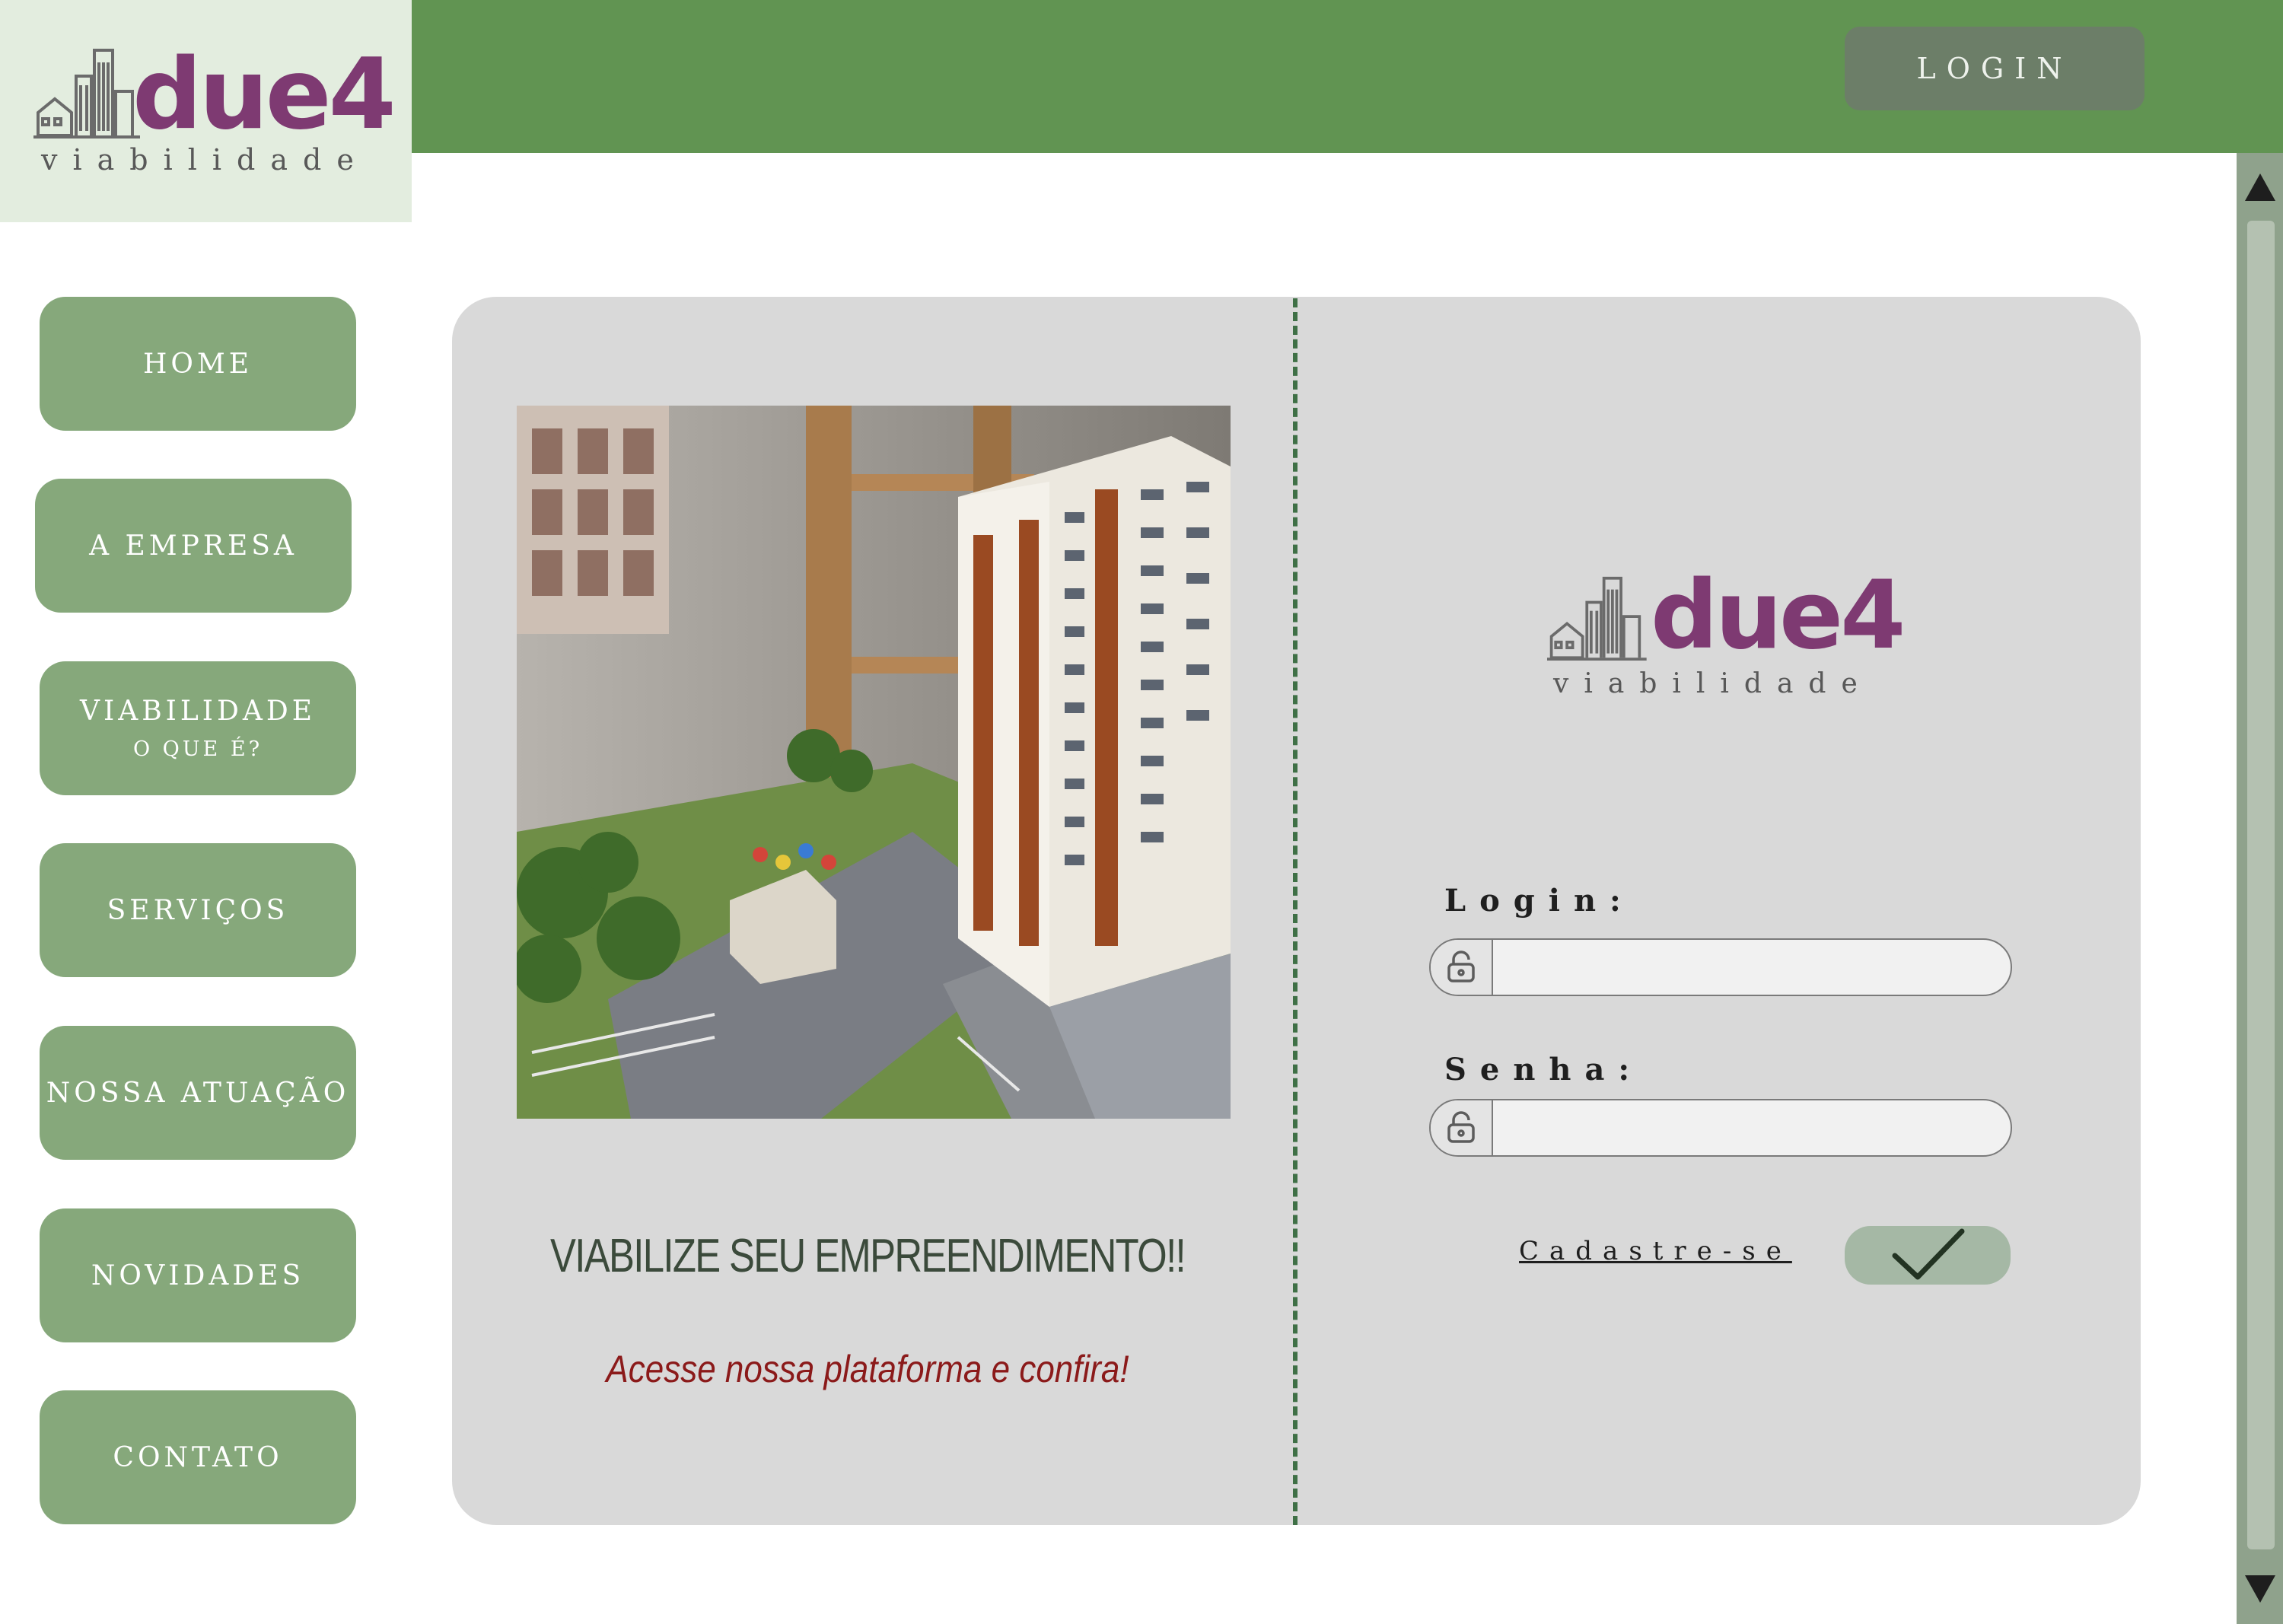 The image size is (2283, 1624). I want to click on login-panel-logo: due4 viabilidade, so click(1727, 635).